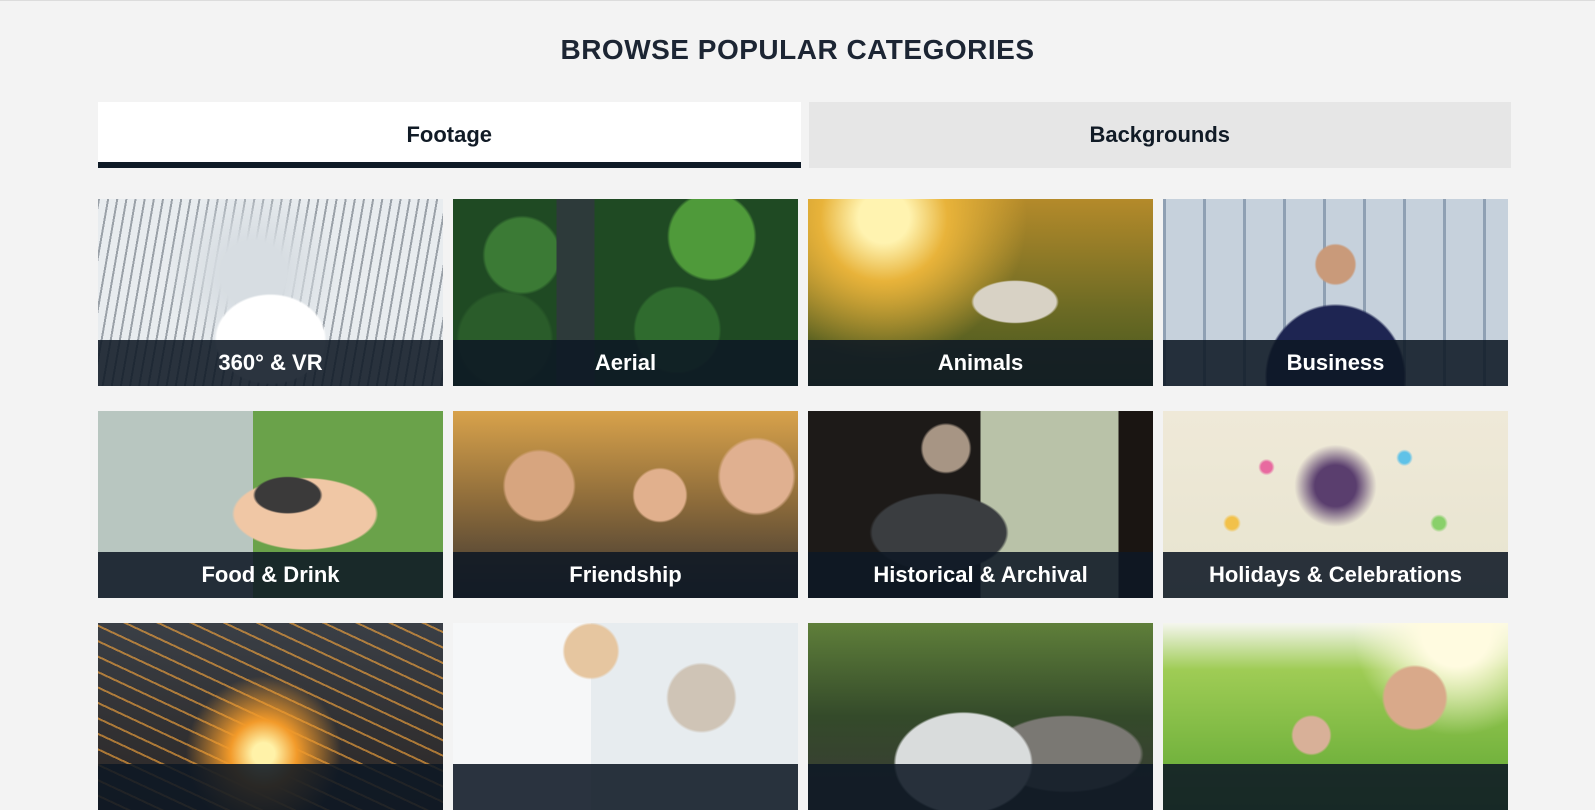  What do you see at coordinates (1159, 135) in the screenshot?
I see `tab-backgrounds: Backgrounds` at bounding box center [1159, 135].